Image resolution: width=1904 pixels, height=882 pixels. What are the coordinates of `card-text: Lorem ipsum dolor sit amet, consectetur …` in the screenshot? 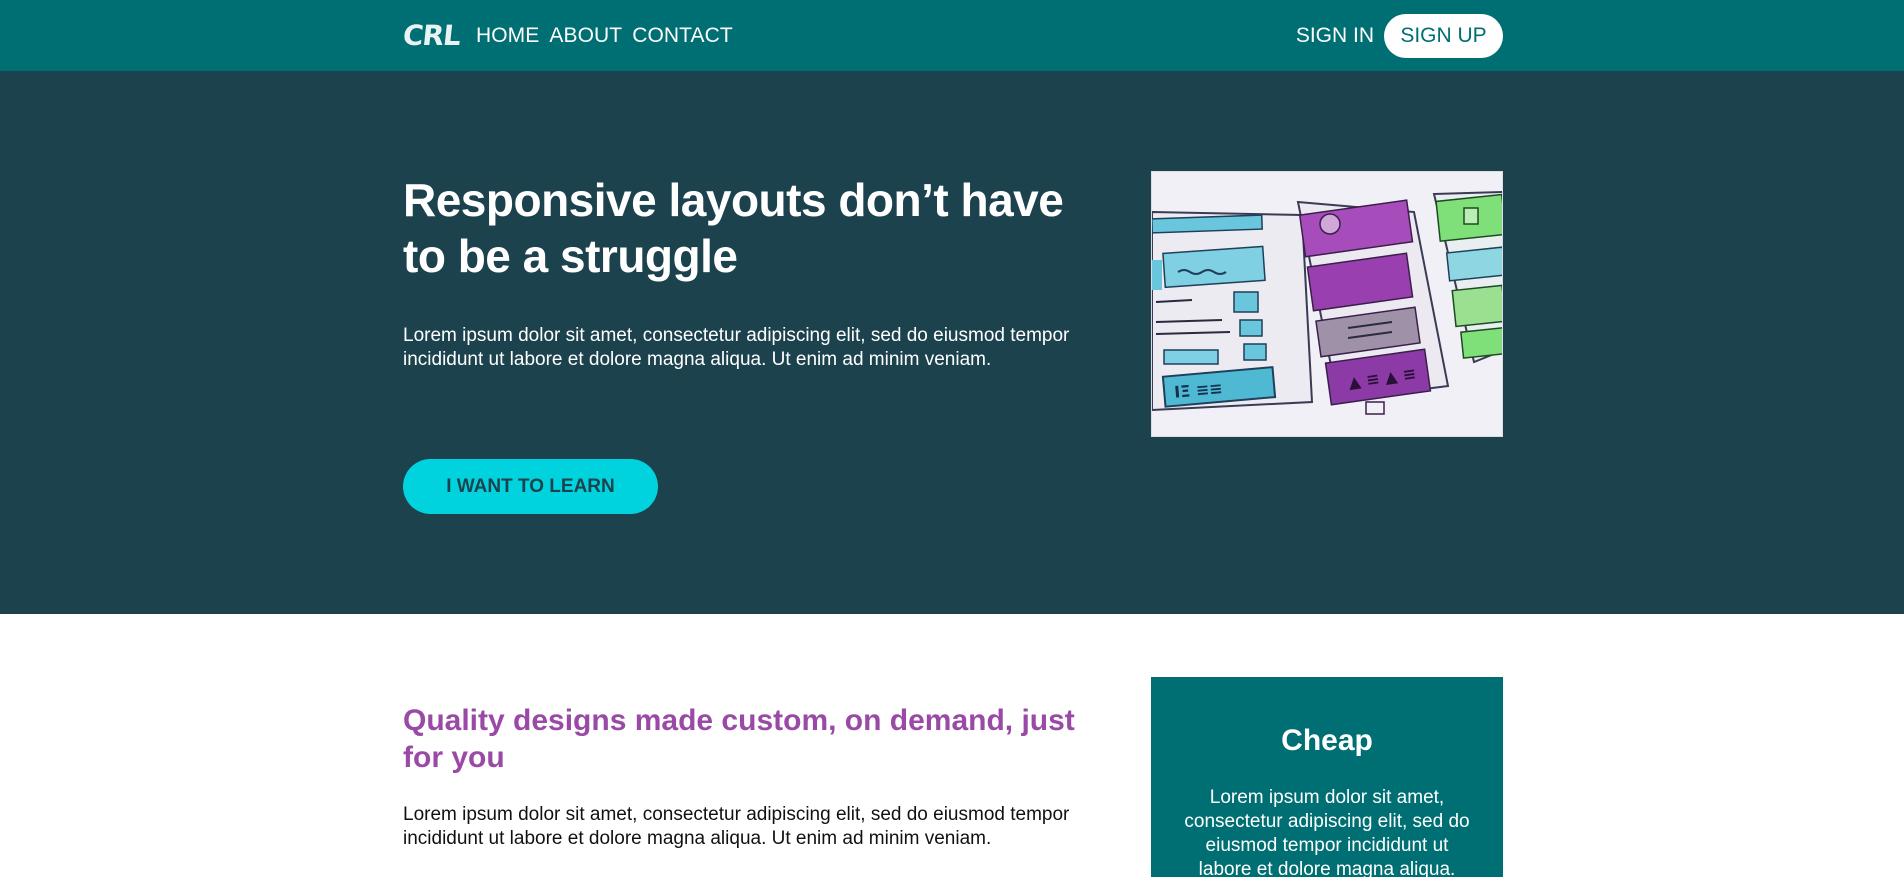 It's located at (1327, 833).